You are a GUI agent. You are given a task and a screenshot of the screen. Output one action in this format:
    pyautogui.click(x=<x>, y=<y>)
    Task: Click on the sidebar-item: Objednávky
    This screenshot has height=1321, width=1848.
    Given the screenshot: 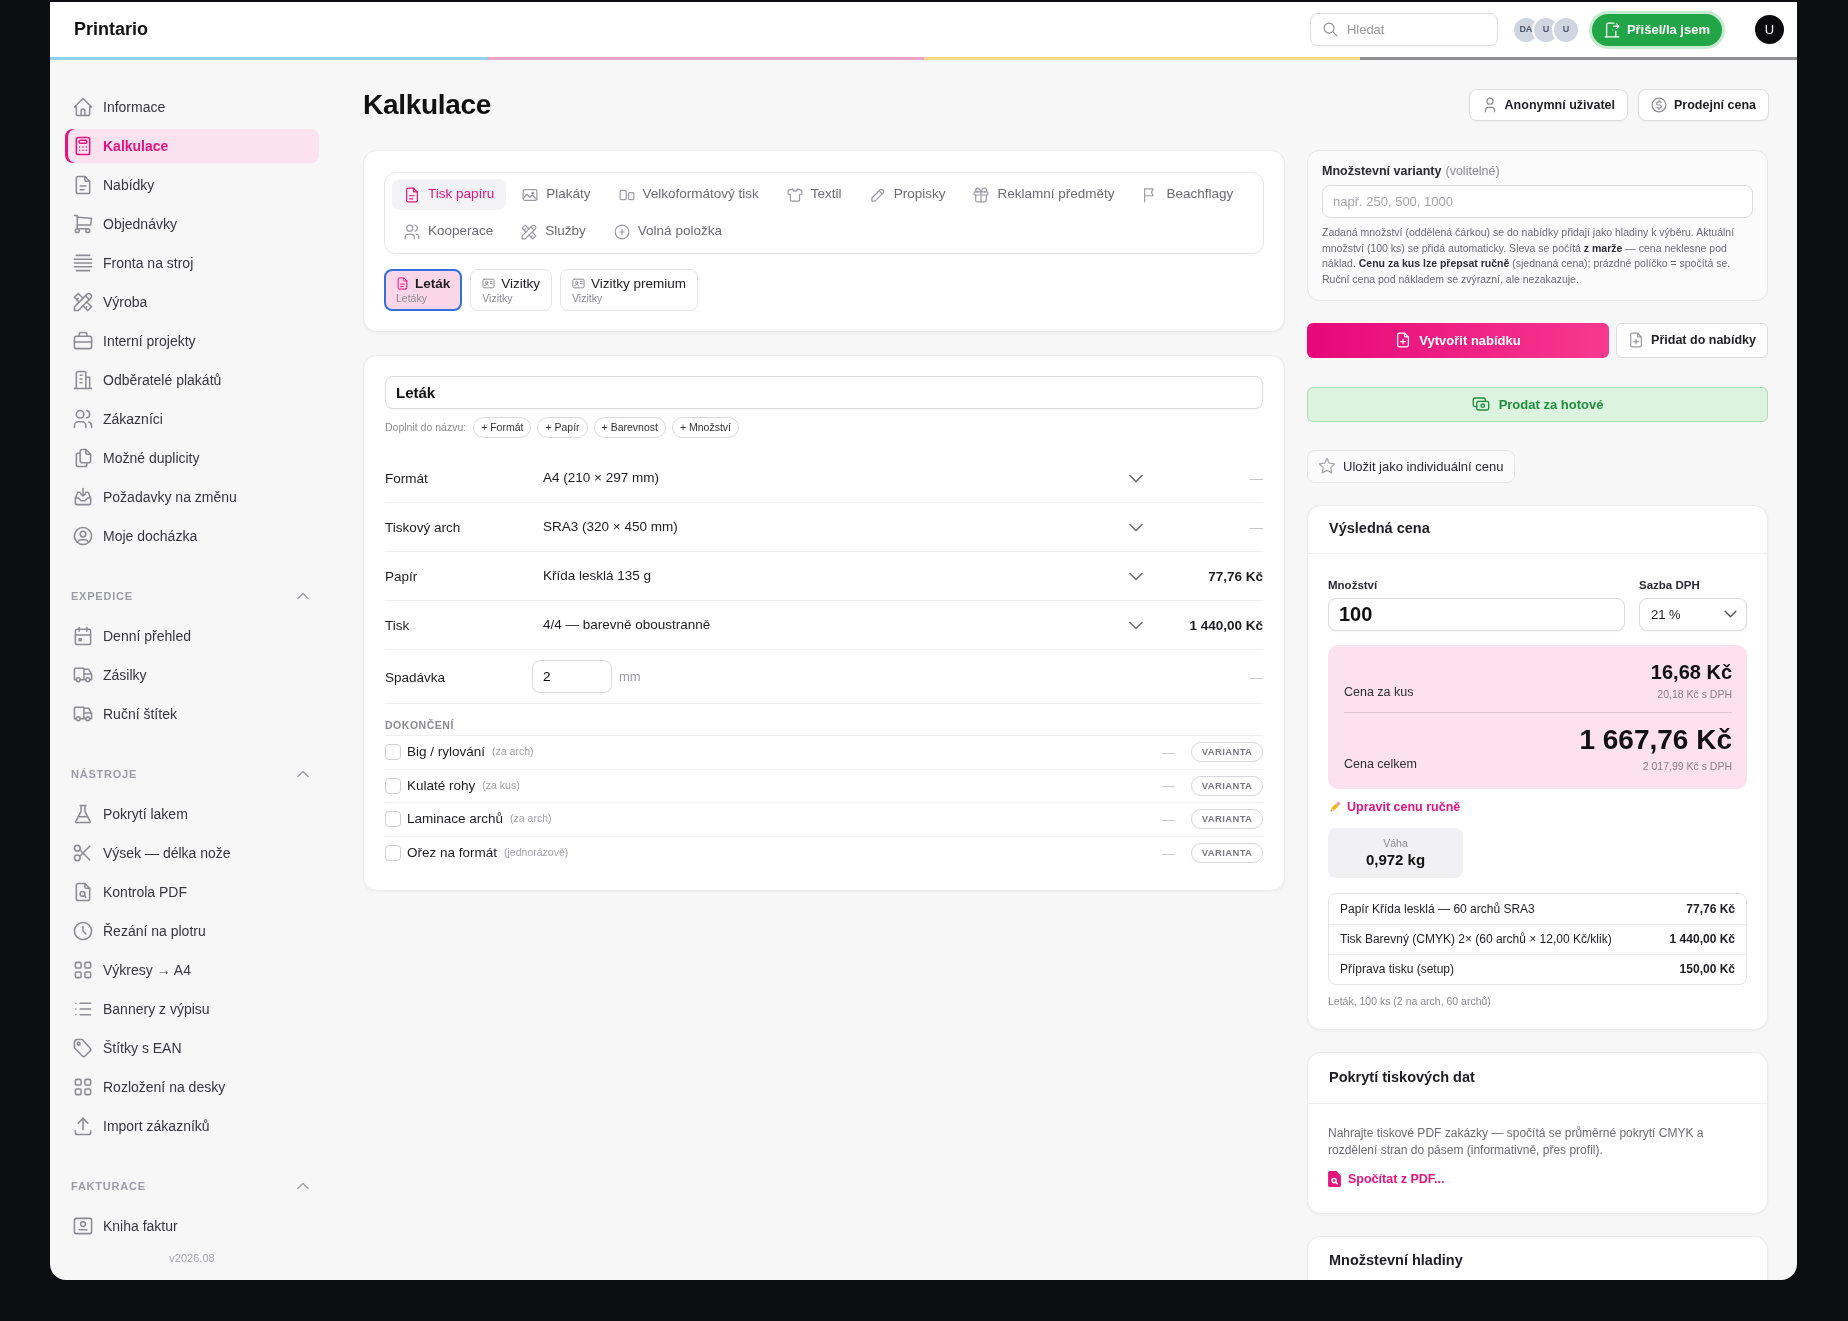 What is the action you would take?
    pyautogui.click(x=192, y=224)
    